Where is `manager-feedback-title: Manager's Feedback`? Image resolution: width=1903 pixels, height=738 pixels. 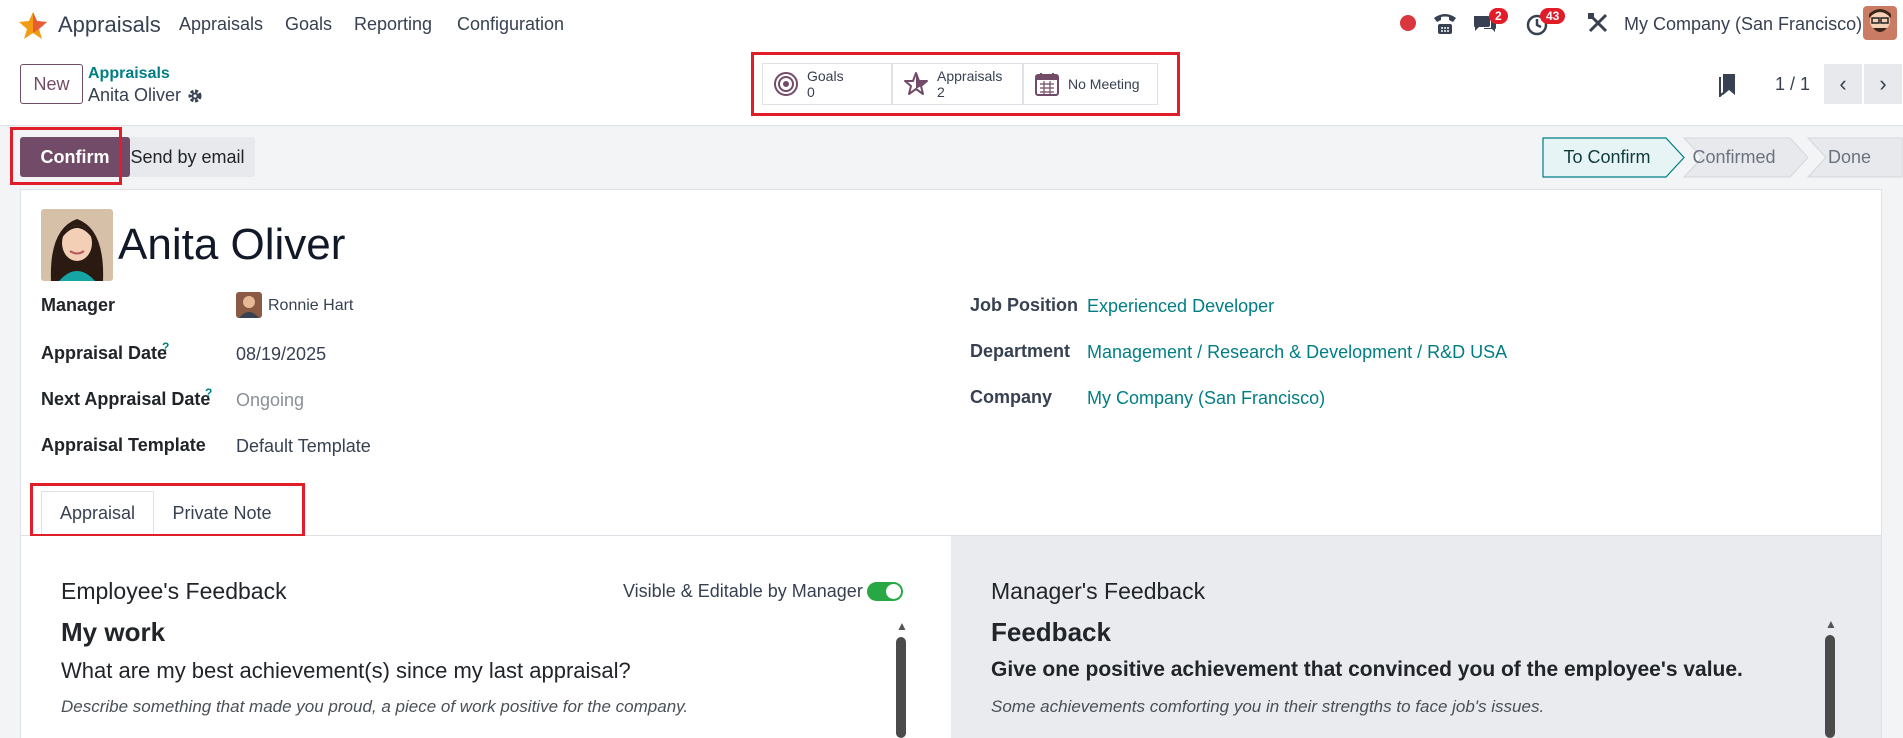
manager-feedback-title: Manager's Feedback is located at coordinates (1098, 591).